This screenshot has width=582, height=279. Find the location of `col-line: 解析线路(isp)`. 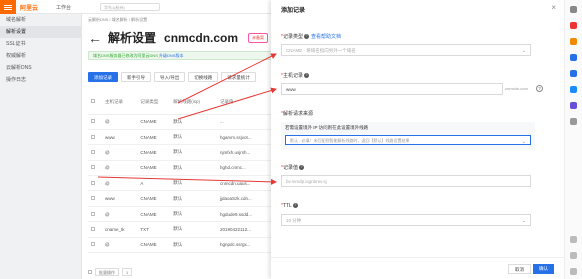

col-line: 解析线路(isp) is located at coordinates (193, 102).